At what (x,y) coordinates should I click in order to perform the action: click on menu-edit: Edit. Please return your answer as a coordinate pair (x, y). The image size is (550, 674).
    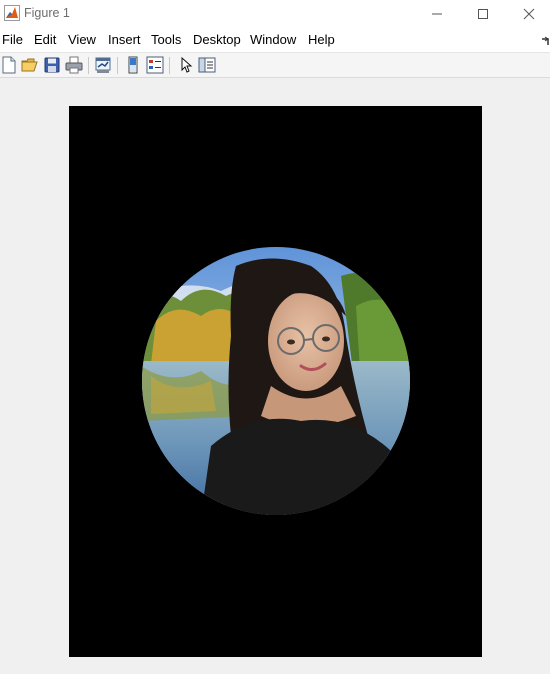
    Looking at the image, I should click on (45, 39).